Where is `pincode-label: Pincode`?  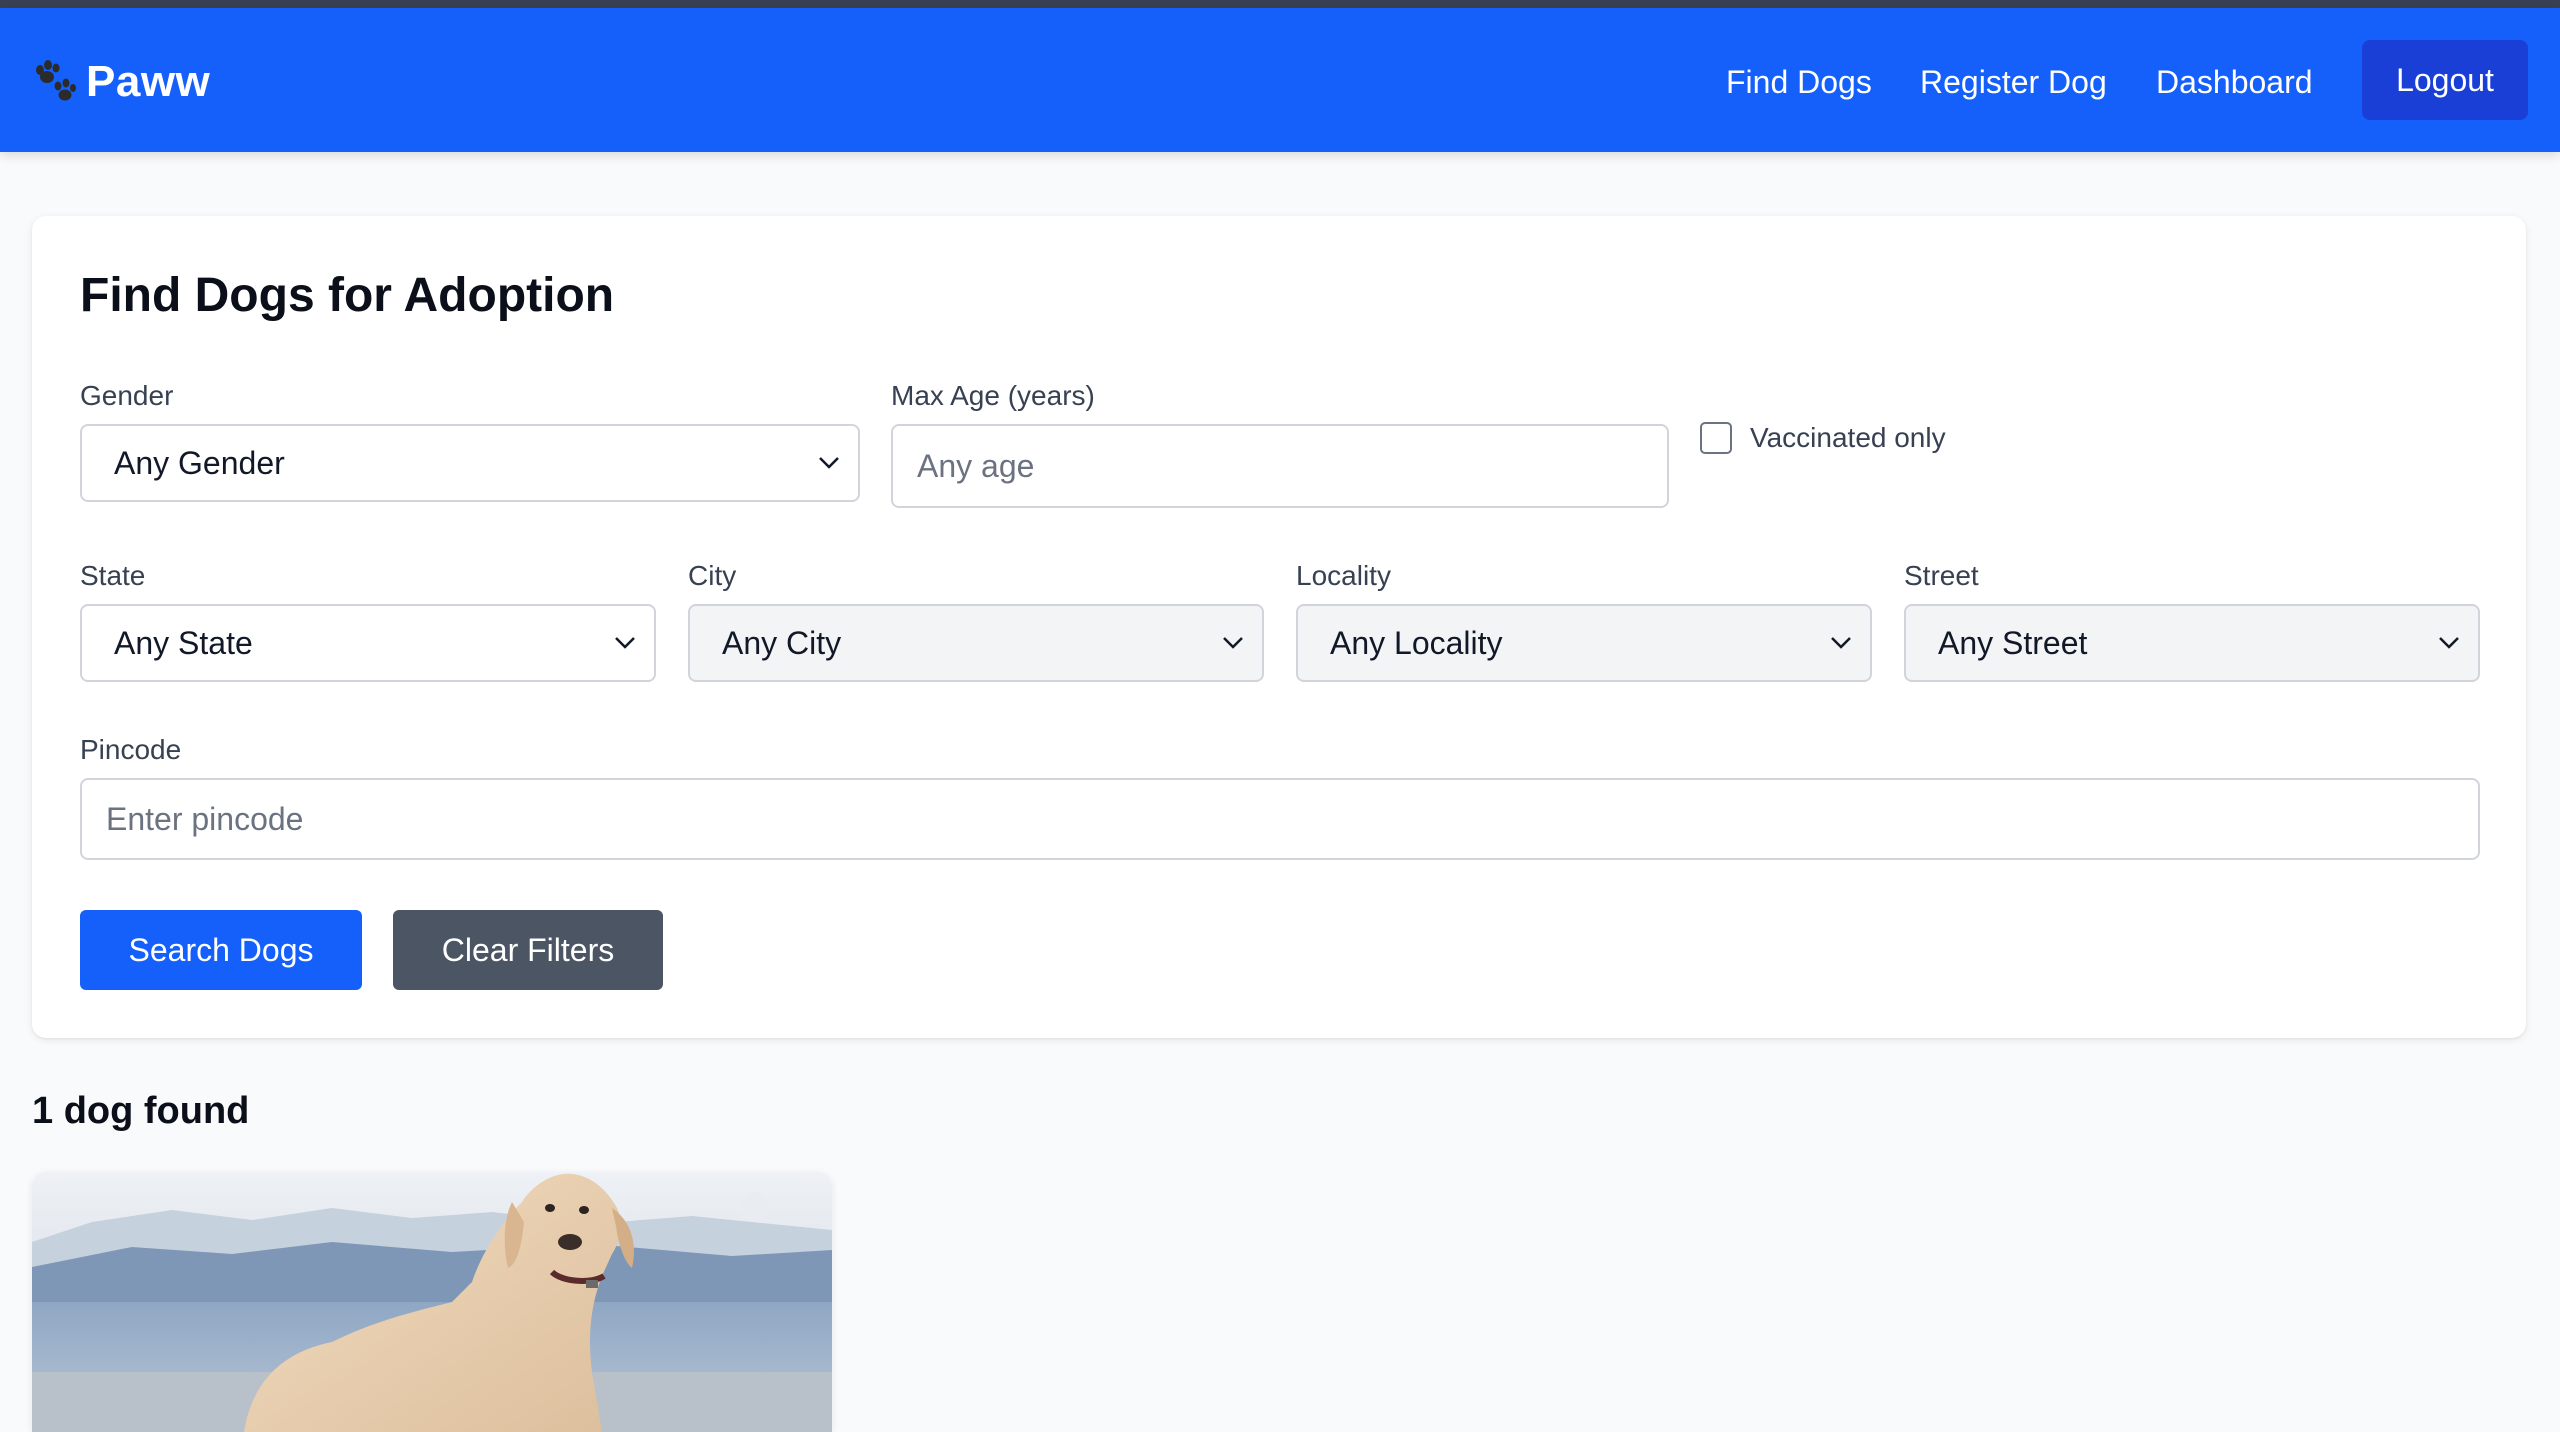 pincode-label: Pincode is located at coordinates (131, 749).